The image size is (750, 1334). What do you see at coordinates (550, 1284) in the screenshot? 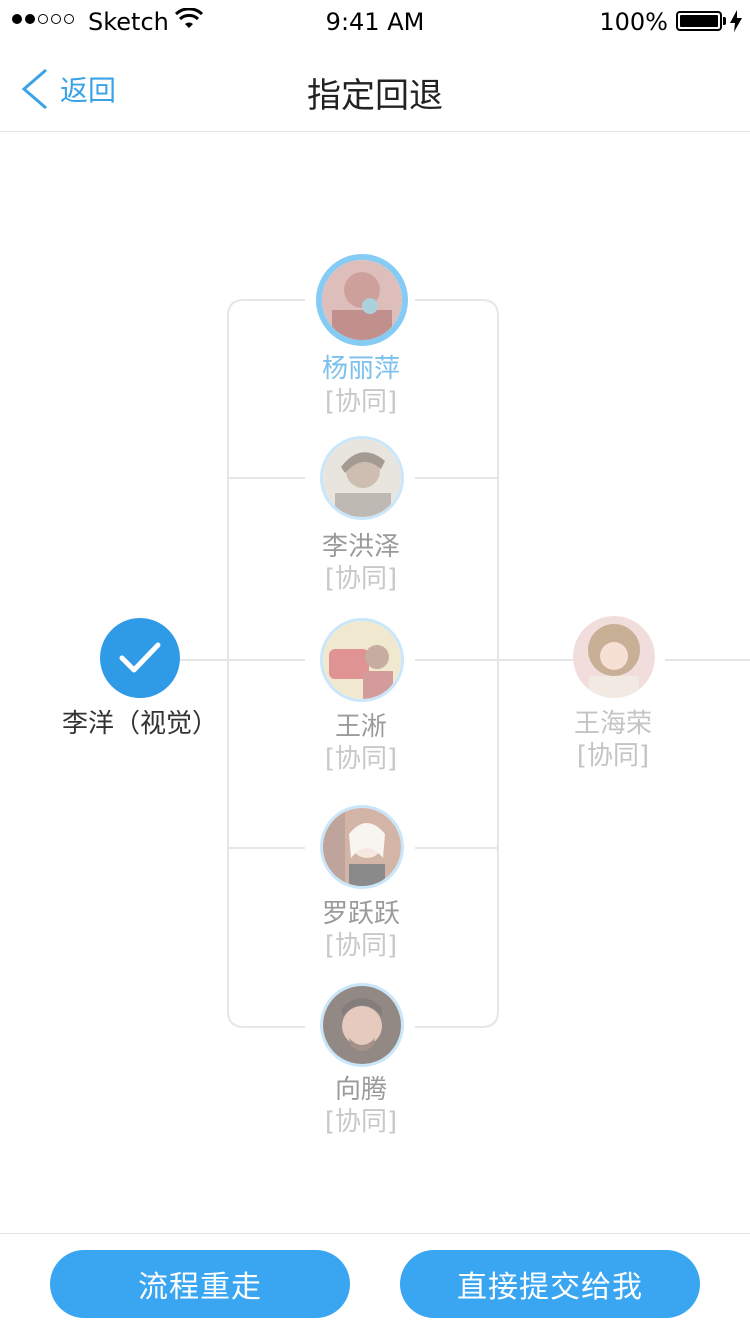
I see `submit-to-me-button: 直接提交给我` at bounding box center [550, 1284].